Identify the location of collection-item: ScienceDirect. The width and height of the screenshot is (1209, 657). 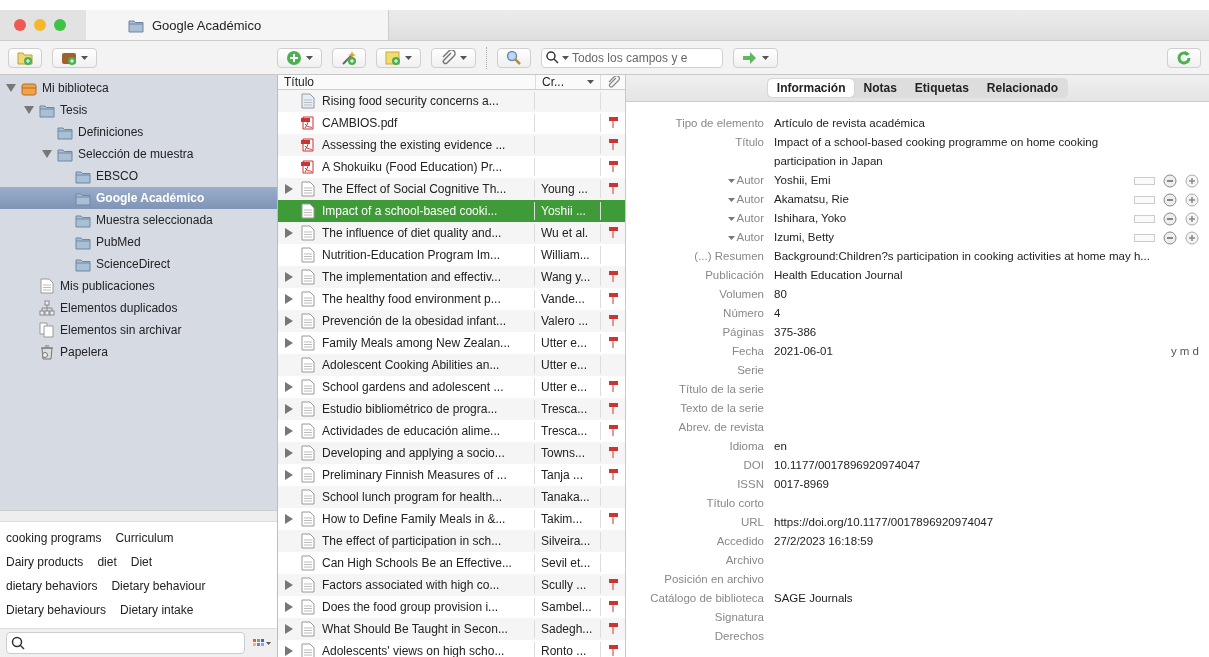
(138, 264).